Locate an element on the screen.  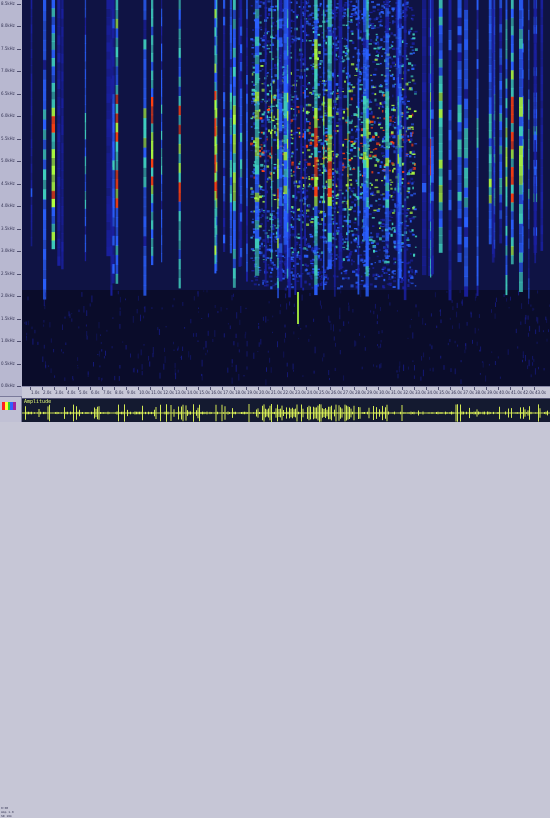
time-label: 12.0s is located at coordinates (168, 392).